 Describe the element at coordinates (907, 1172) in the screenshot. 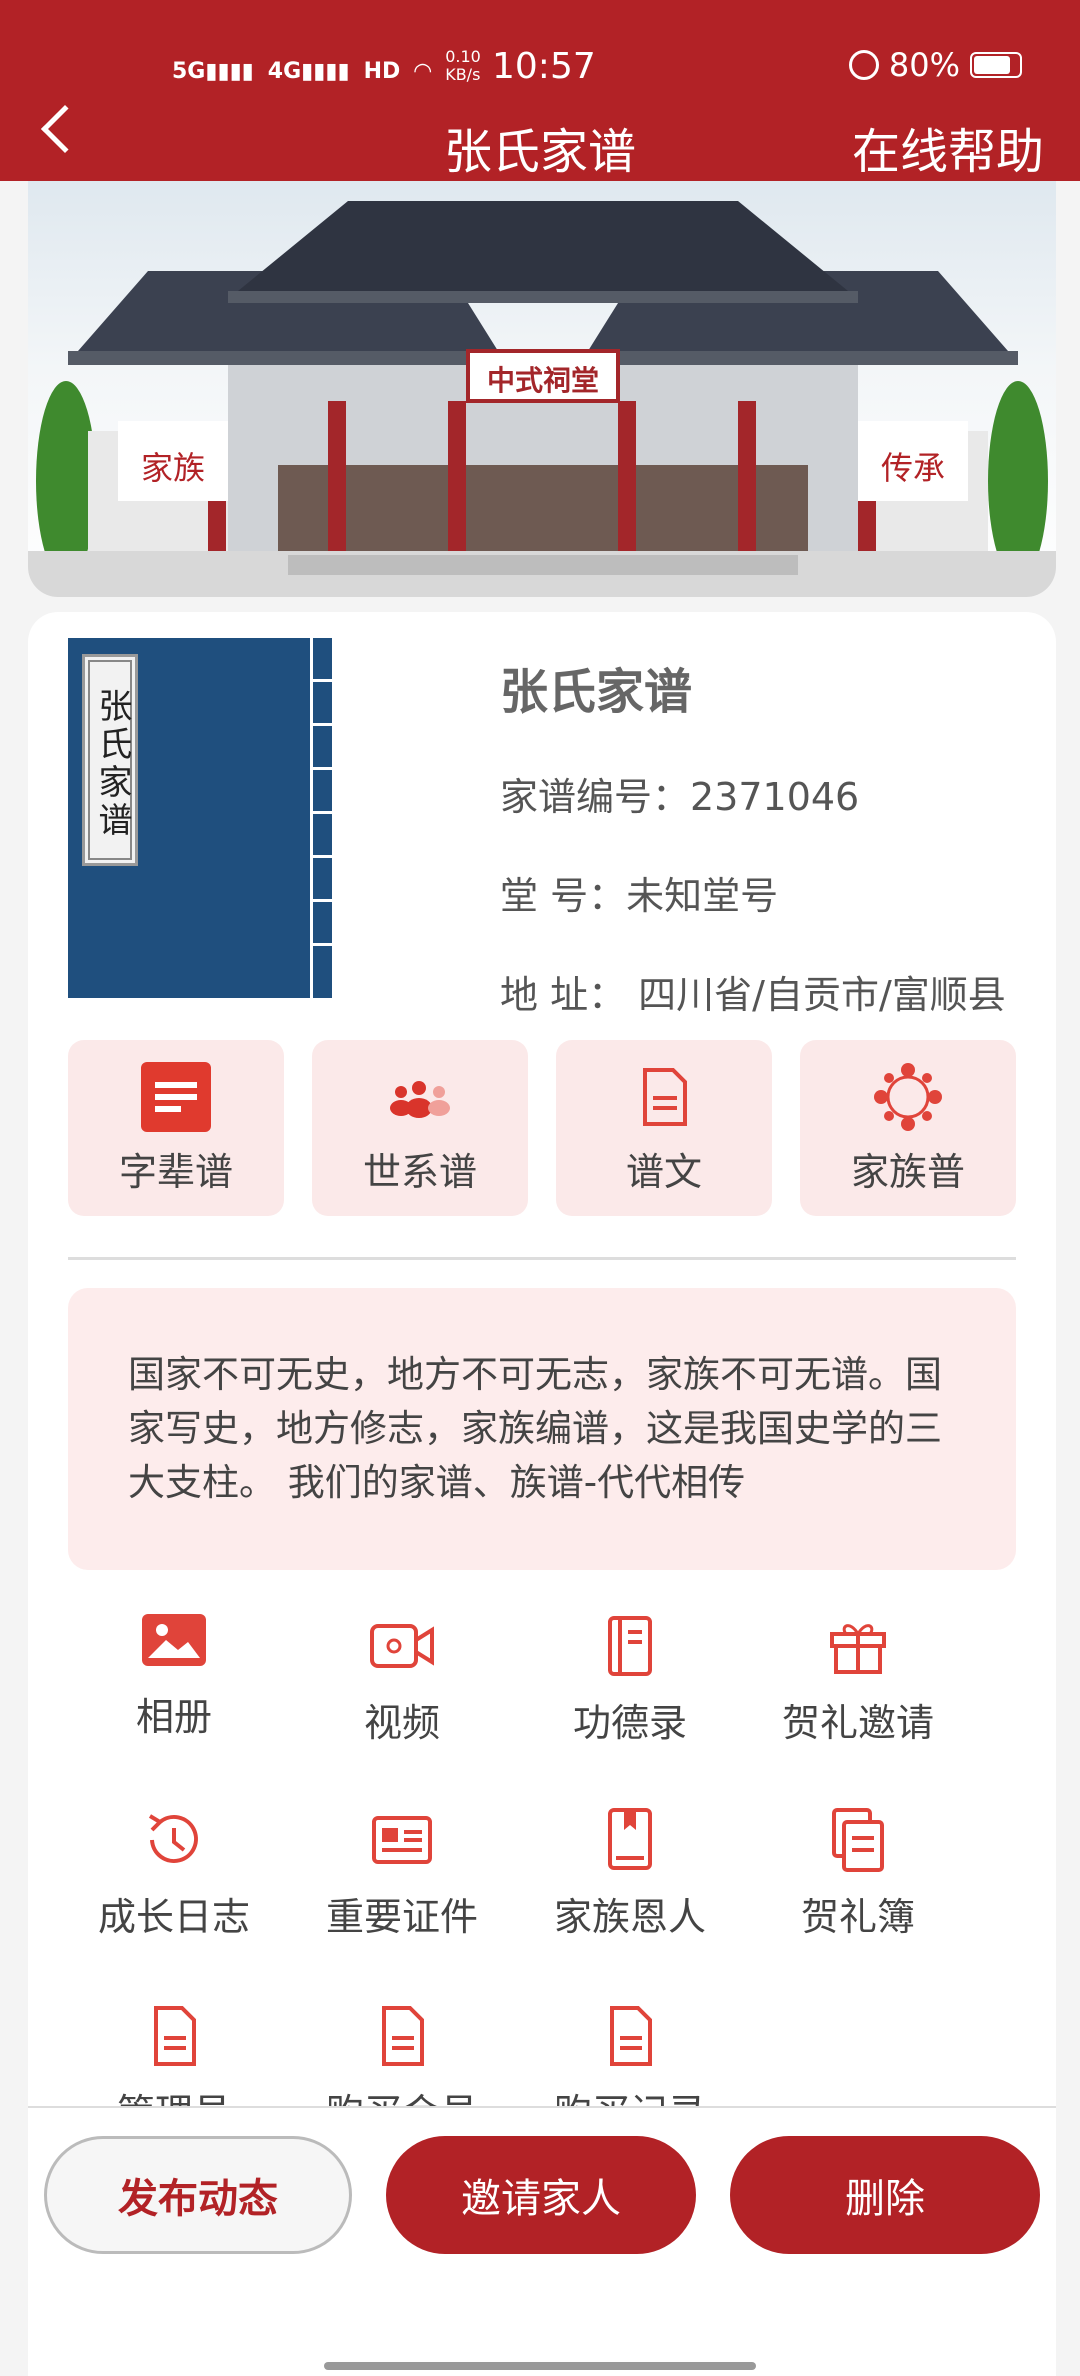

I see `tile-label: 家族普` at that location.